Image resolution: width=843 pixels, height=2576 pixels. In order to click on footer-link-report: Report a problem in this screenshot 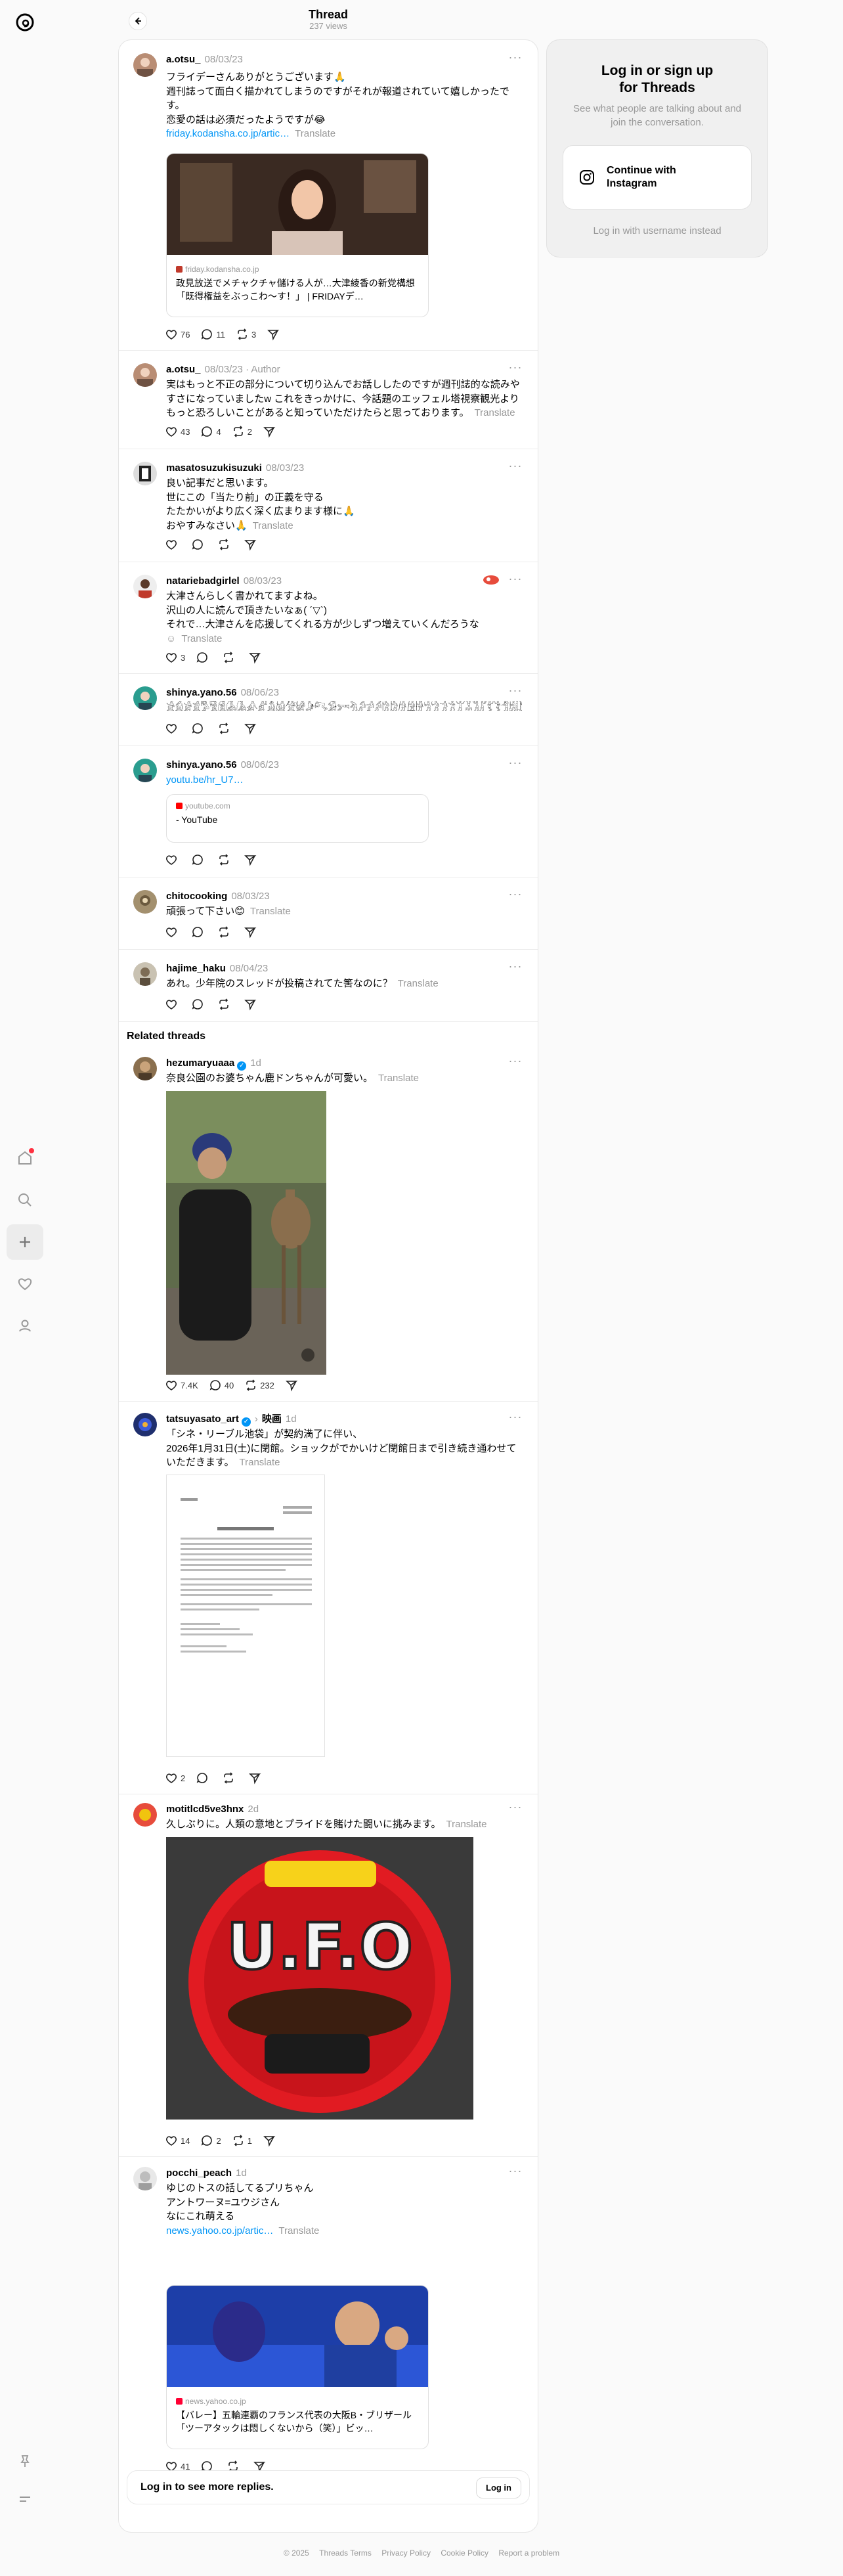, I will do `click(528, 2553)`.